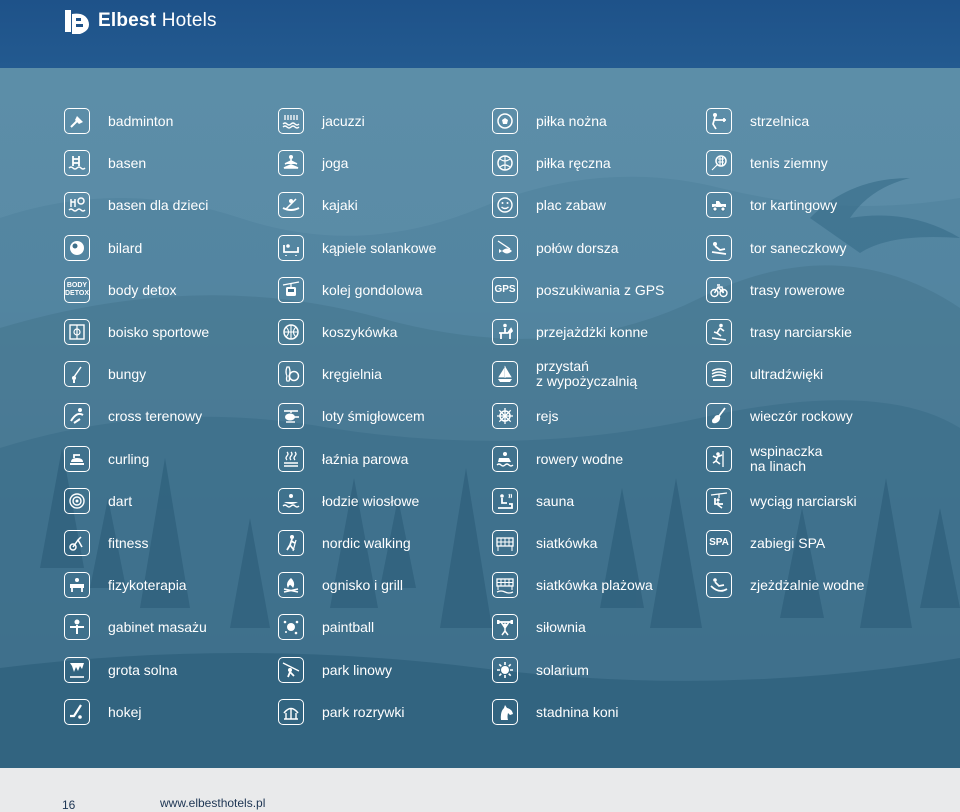 The width and height of the screenshot is (960, 812). I want to click on amenity-label: zabiegi SPA, so click(787, 543).